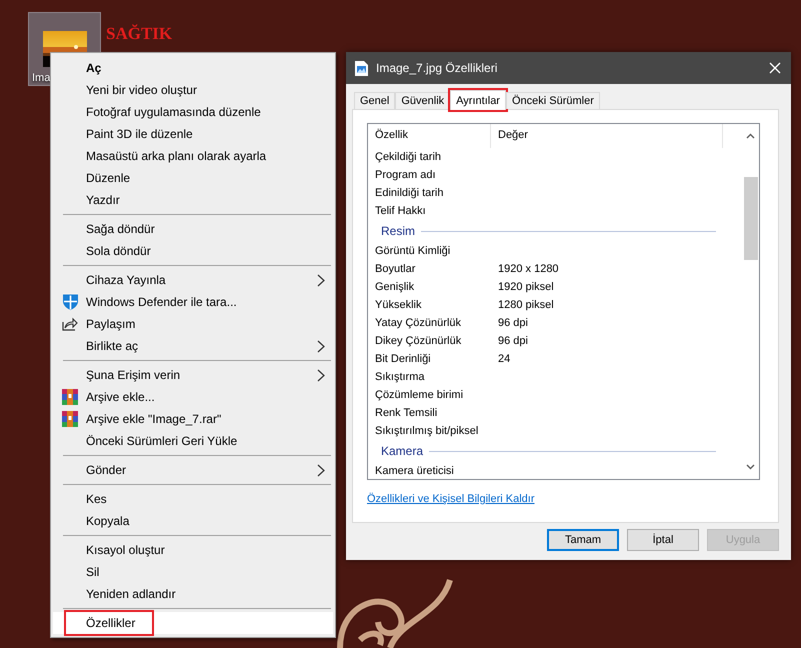  Describe the element at coordinates (193, 572) in the screenshot. I see `menu-item: Sil` at that location.